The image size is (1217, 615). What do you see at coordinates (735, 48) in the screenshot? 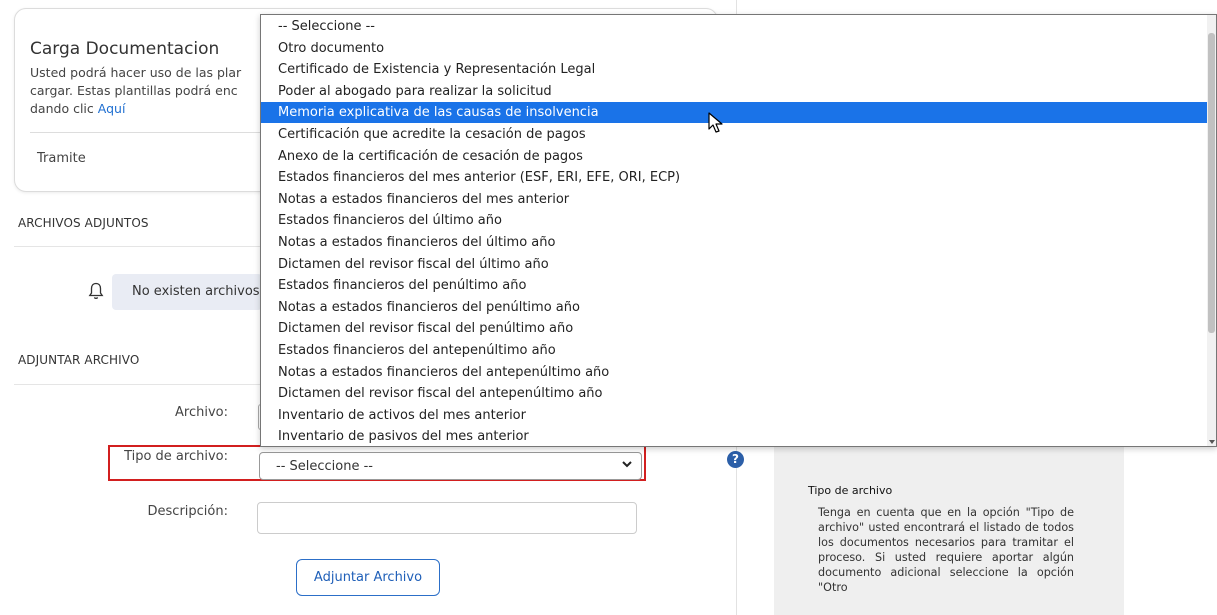
I see `dropdown-option: Otro documento` at bounding box center [735, 48].